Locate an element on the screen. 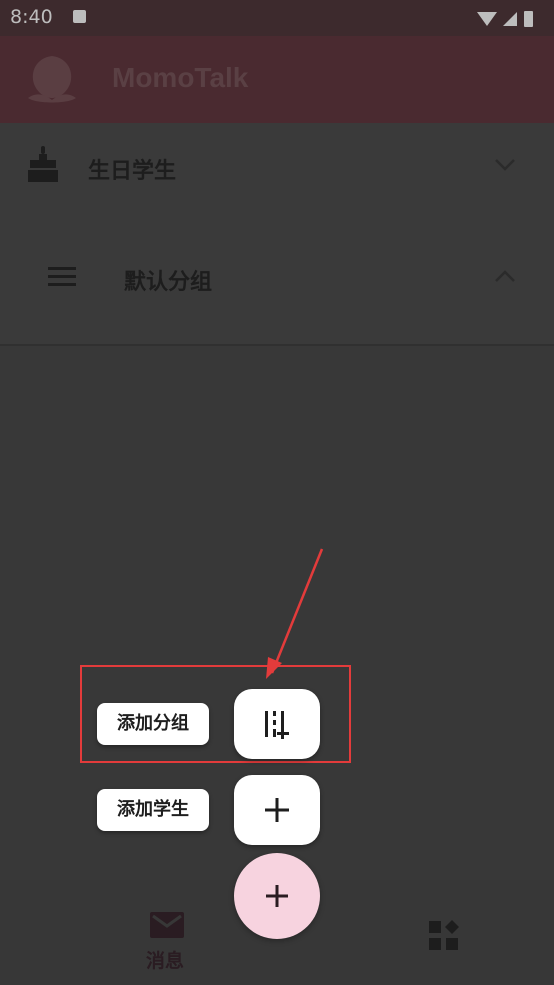  signal-icon is located at coordinates (510, 19).